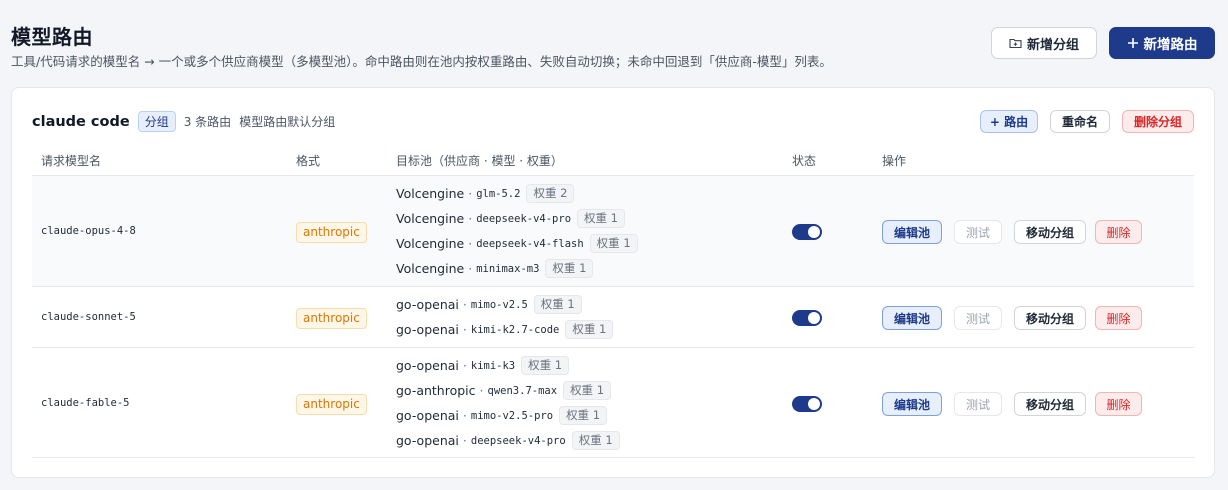 This screenshot has height=490, width=1228. I want to click on add-route-button: + 路由, so click(1009, 121).